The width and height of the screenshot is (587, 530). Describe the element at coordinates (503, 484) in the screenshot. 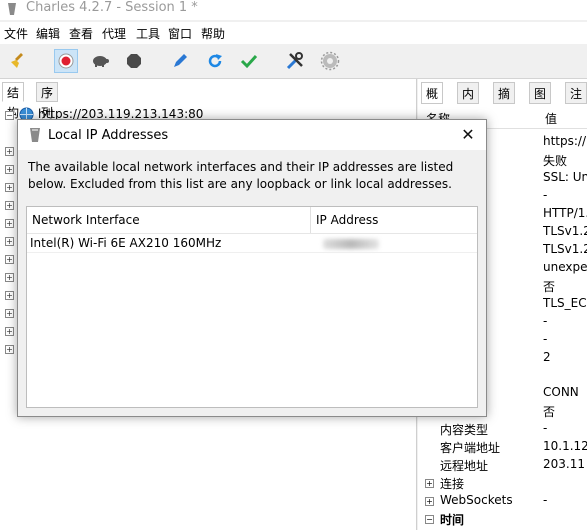

I see `overview-group-connection: + 连接` at that location.